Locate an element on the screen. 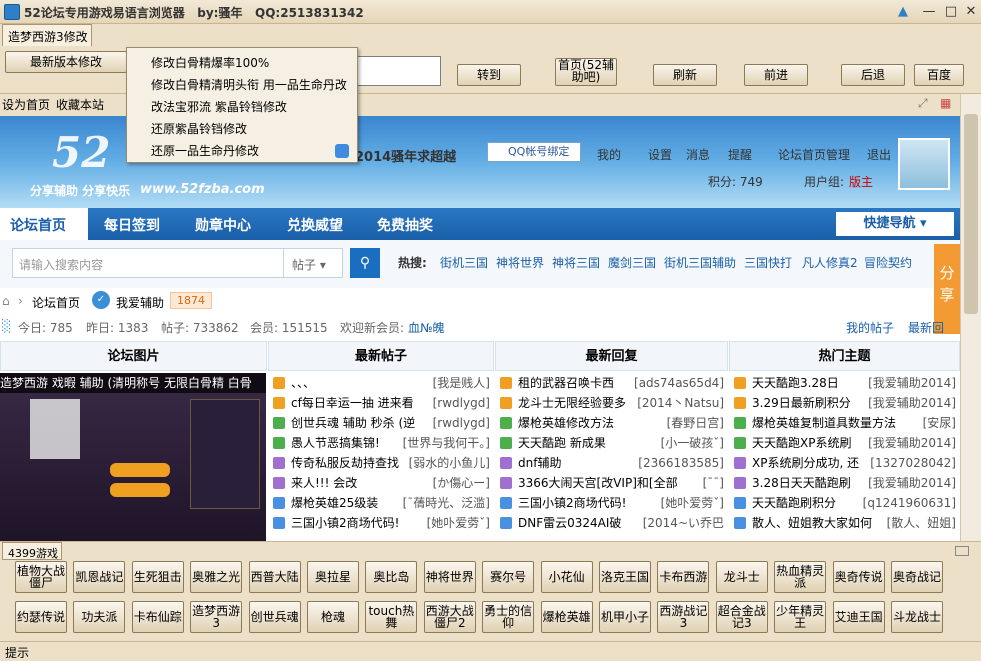 The height and width of the screenshot is (661, 981). back-button: 后退 is located at coordinates (873, 75).